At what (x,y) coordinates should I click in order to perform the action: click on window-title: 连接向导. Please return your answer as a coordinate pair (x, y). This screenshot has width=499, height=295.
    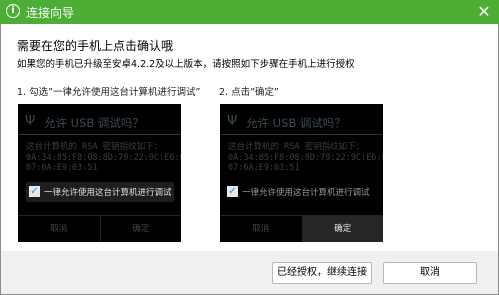
    Looking at the image, I should click on (50, 13).